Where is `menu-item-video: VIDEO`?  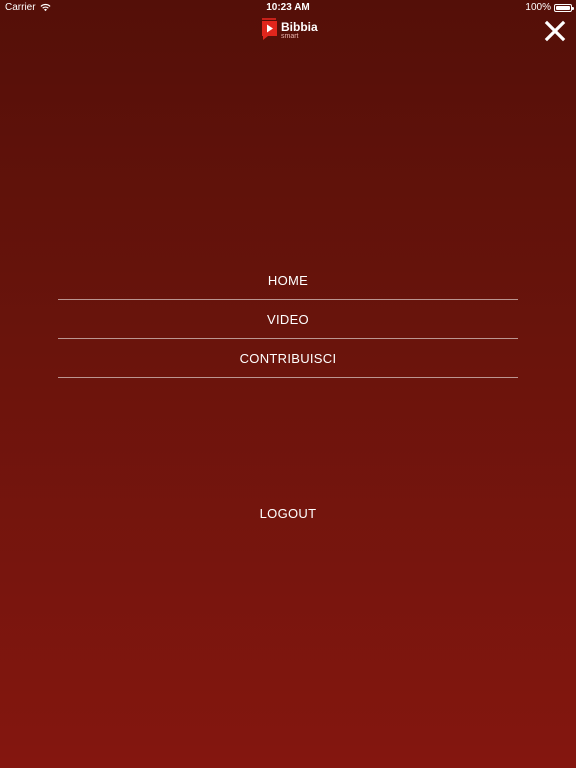
menu-item-video: VIDEO is located at coordinates (288, 319).